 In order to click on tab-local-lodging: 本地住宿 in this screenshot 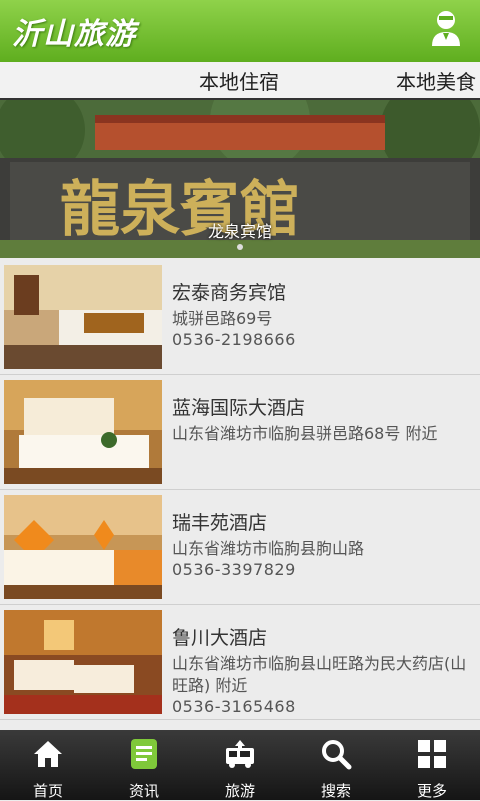, I will do `click(239, 80)`.